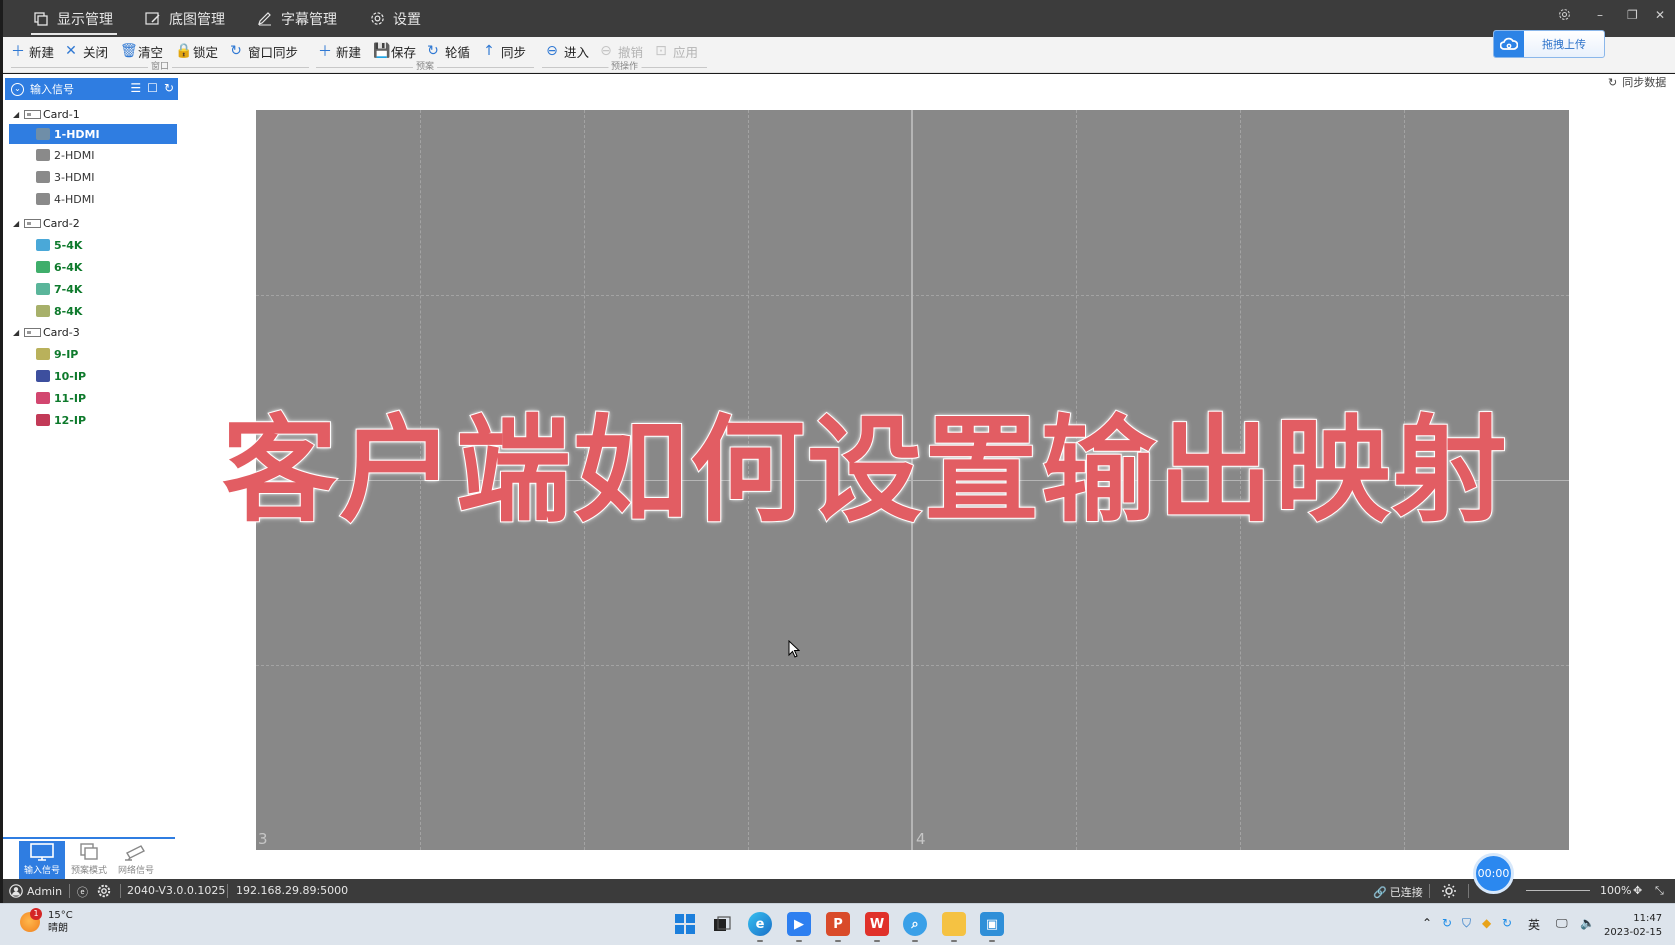 The width and height of the screenshot is (1675, 945). I want to click on enter-button: ⊖ 进入, so click(567, 51).